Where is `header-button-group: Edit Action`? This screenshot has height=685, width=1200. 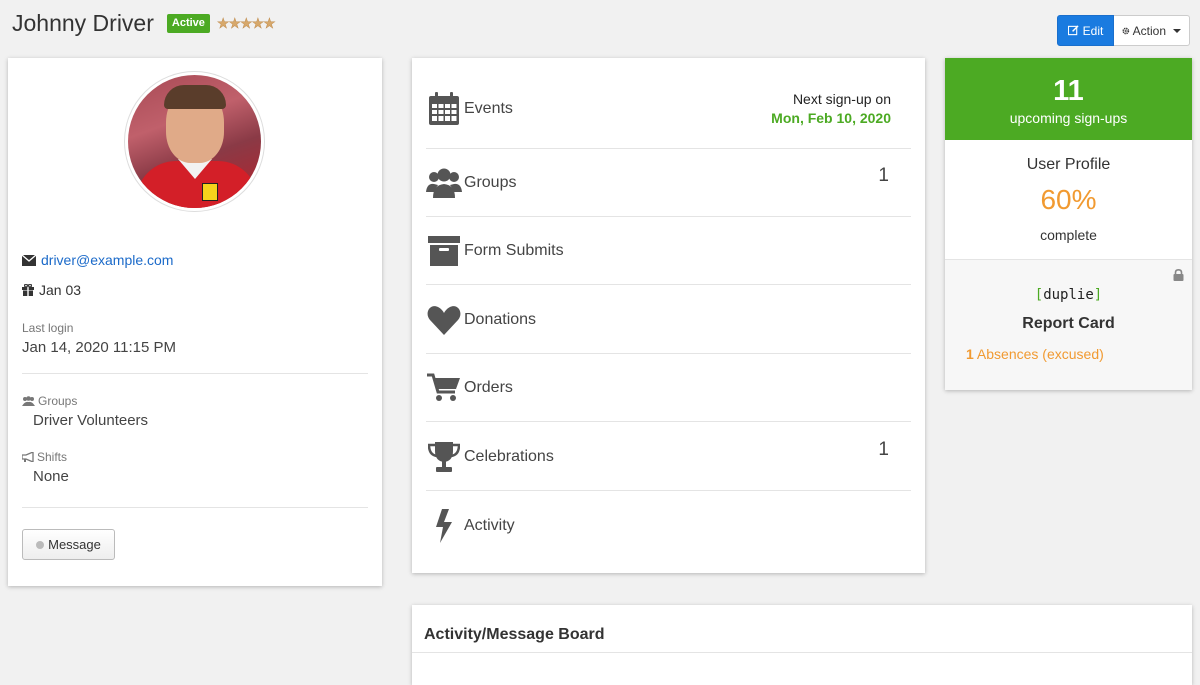
header-button-group: Edit Action is located at coordinates (1123, 30).